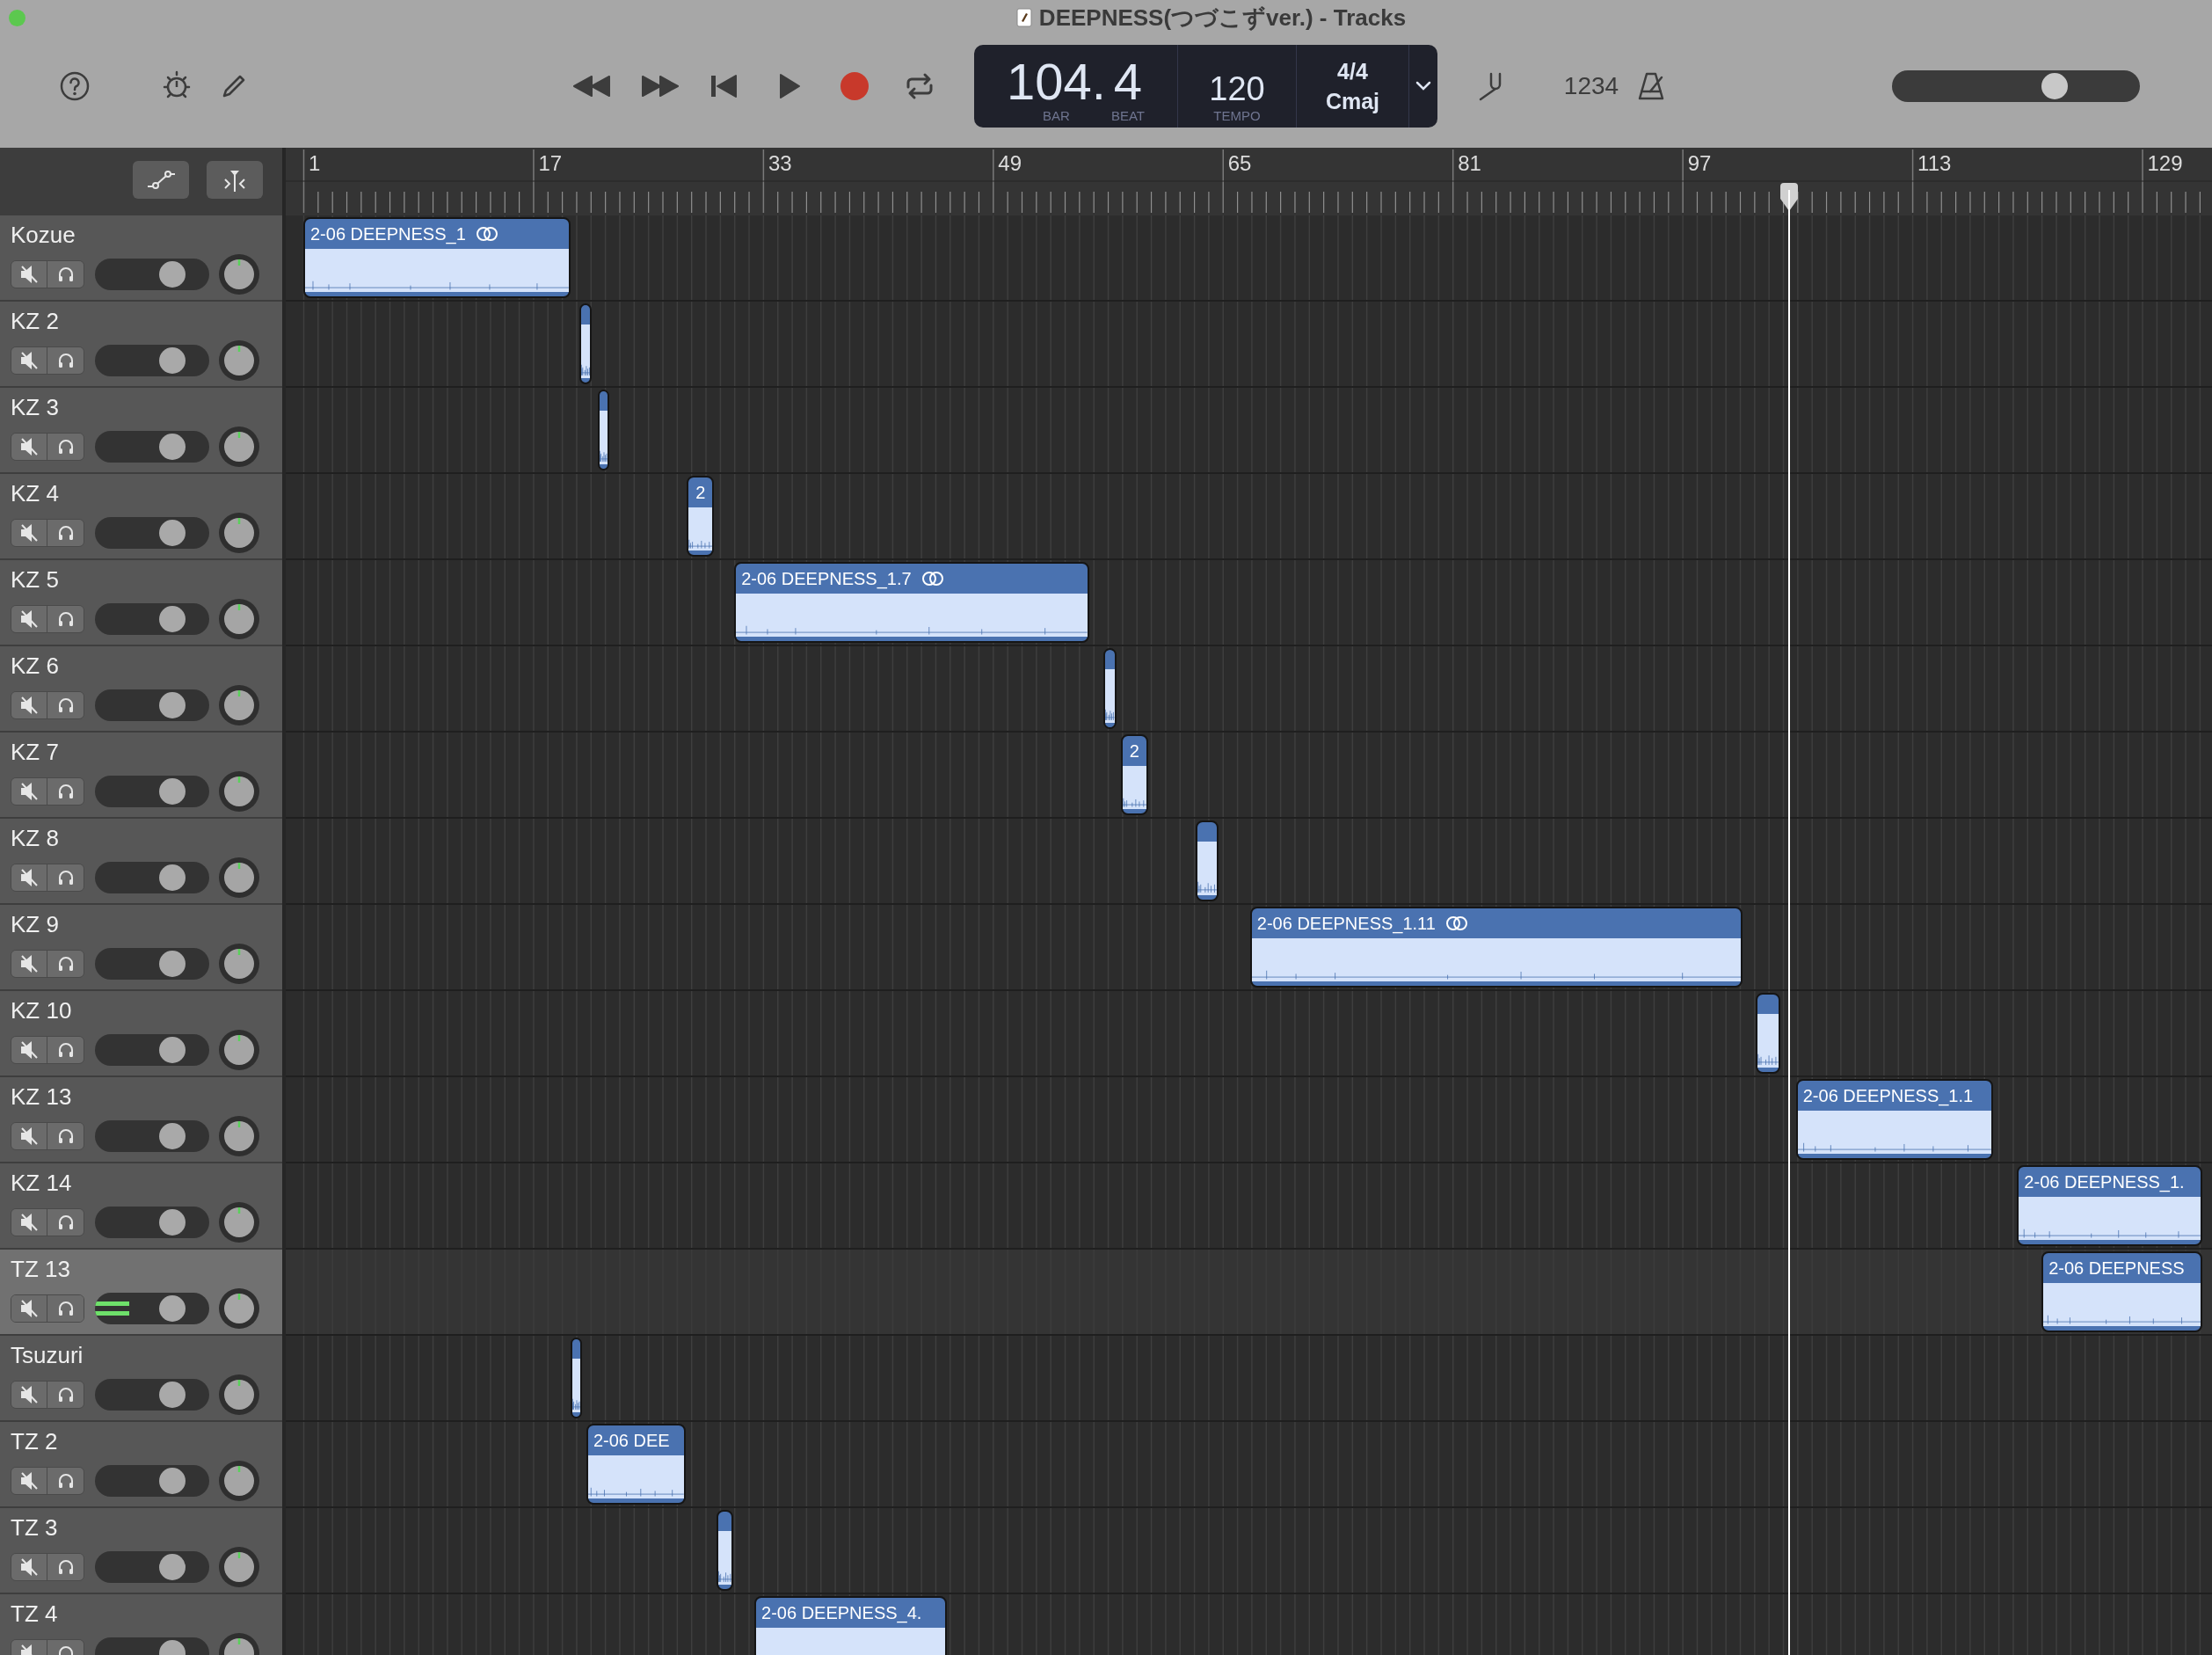 This screenshot has width=2212, height=1655. Describe the element at coordinates (1789, 919) in the screenshot. I see `playhead` at that location.